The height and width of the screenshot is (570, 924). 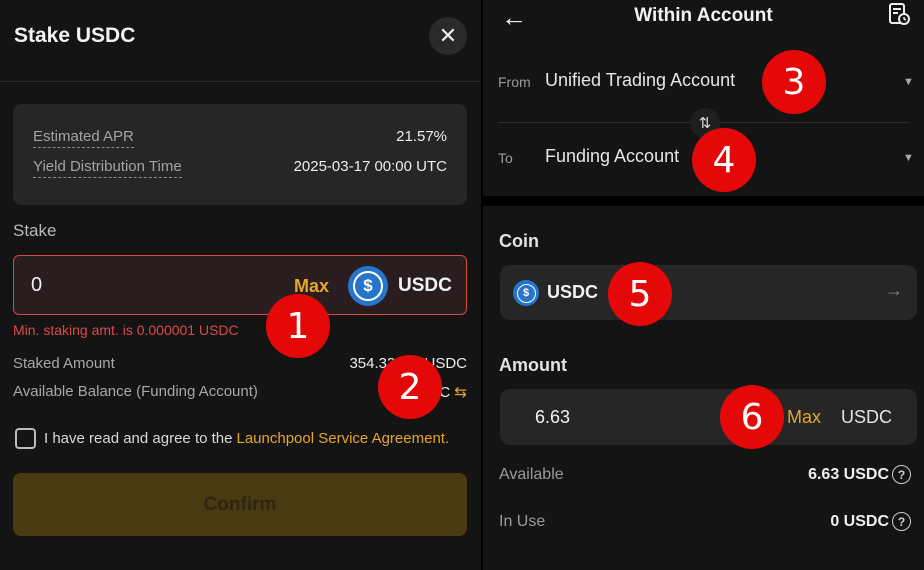 What do you see at coordinates (848, 474) in the screenshot?
I see `available-value: 6.63 USDC` at bounding box center [848, 474].